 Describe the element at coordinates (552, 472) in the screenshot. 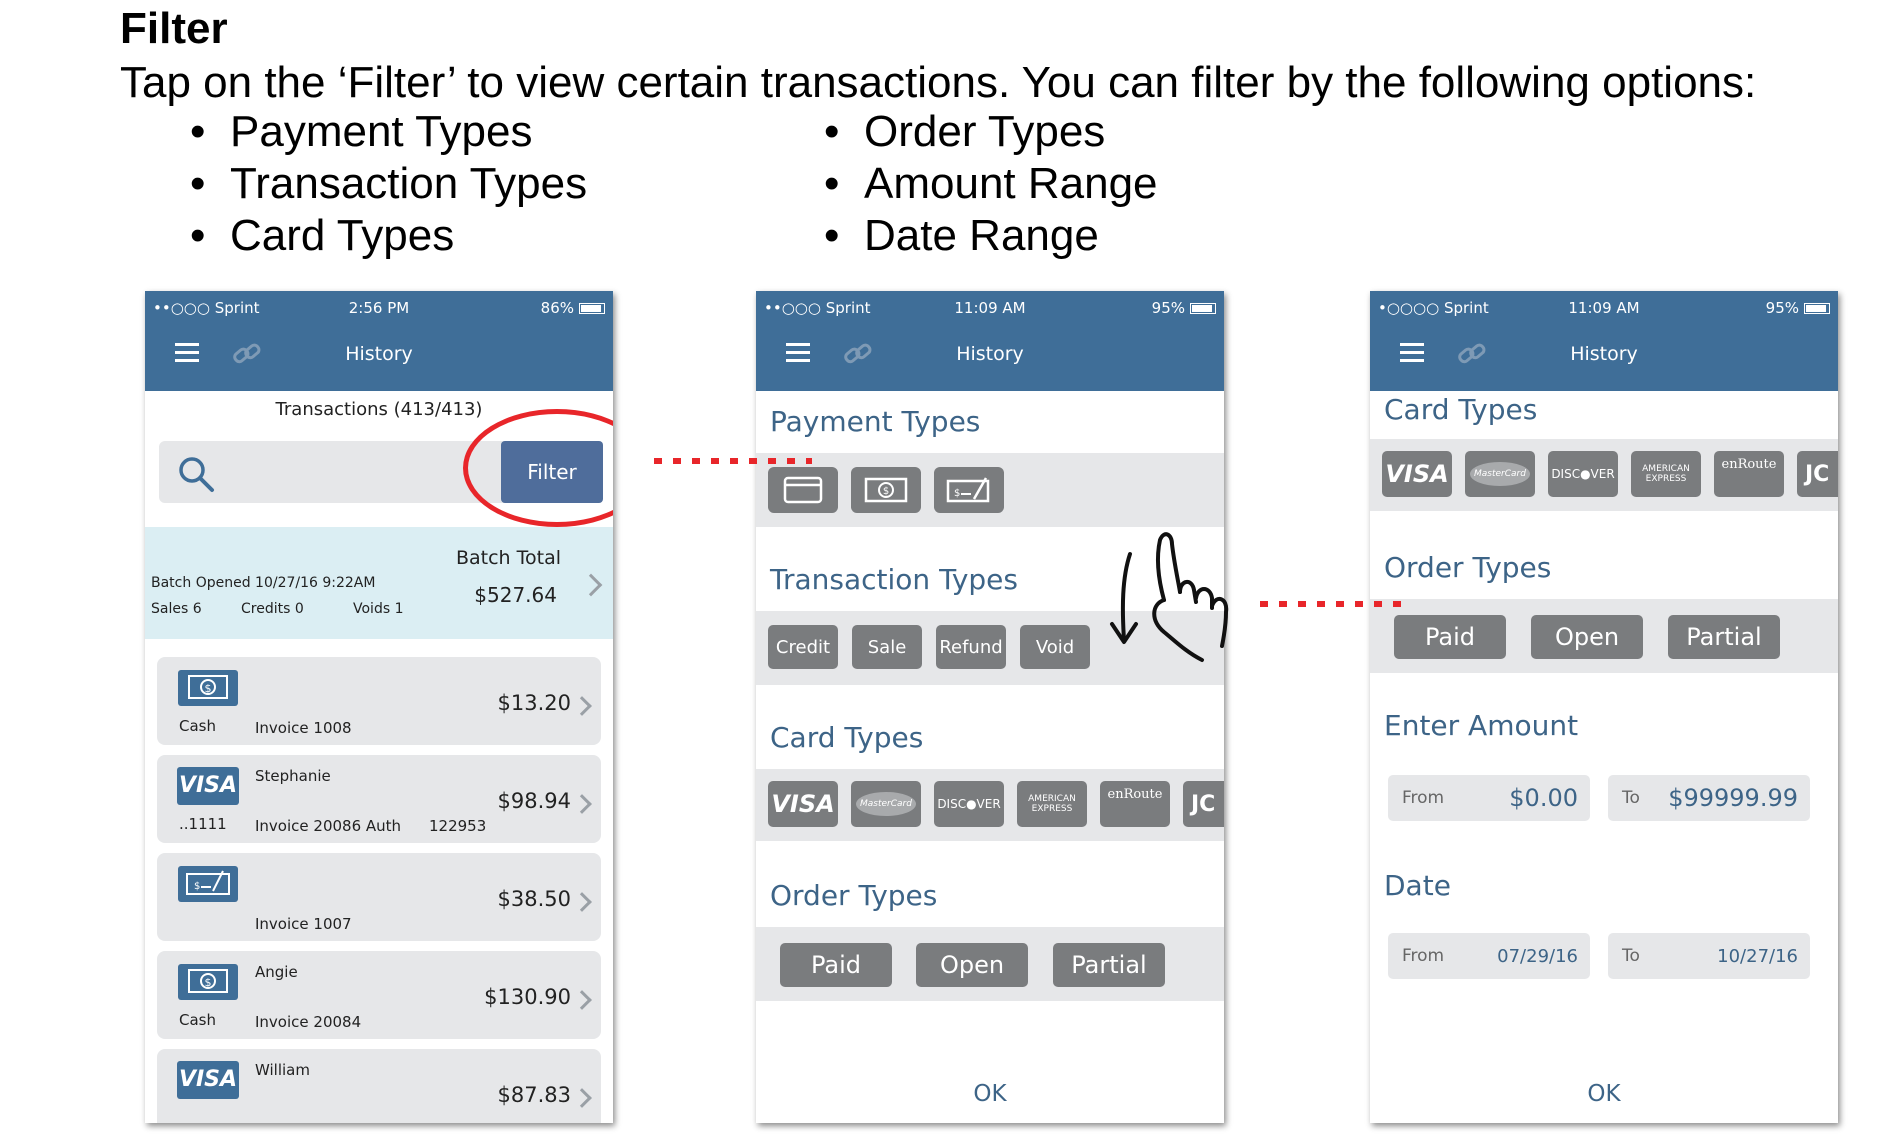

I see `filter-button: Filter` at that location.